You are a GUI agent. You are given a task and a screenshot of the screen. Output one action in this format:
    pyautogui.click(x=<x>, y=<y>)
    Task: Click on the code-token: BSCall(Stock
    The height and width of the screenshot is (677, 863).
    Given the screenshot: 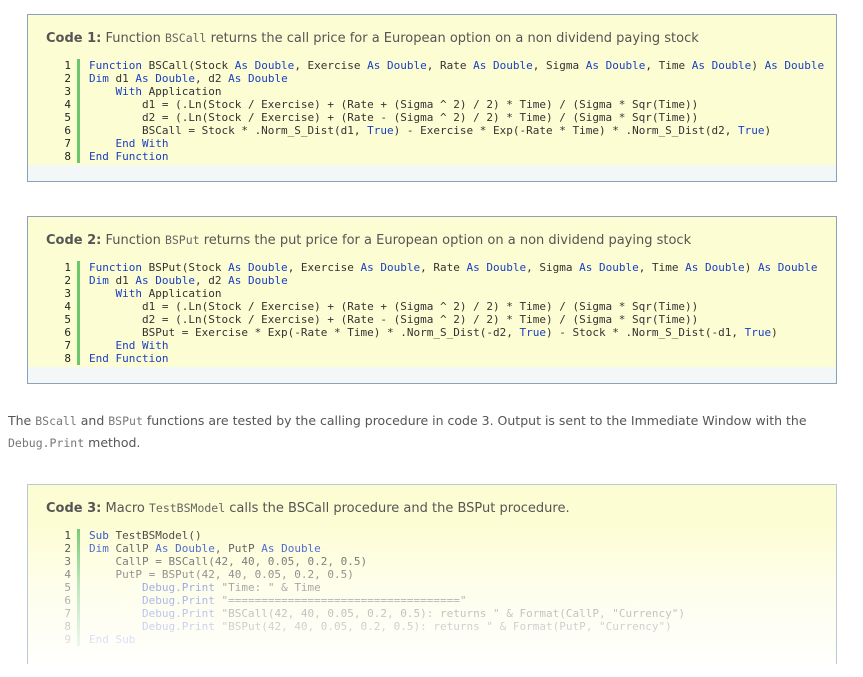 What is the action you would take?
    pyautogui.click(x=188, y=65)
    